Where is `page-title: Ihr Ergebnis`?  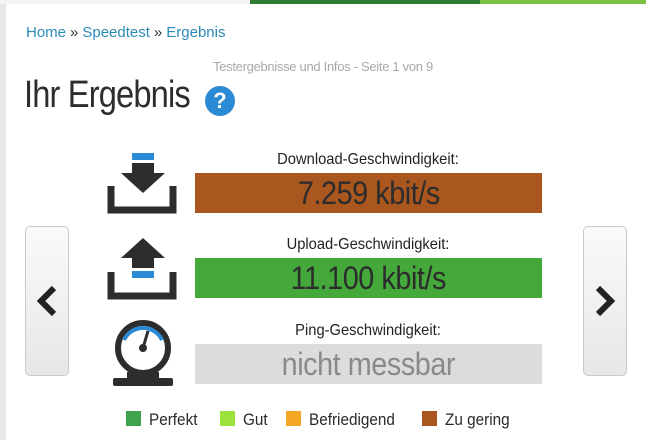
page-title: Ihr Ergebnis is located at coordinates (107, 95).